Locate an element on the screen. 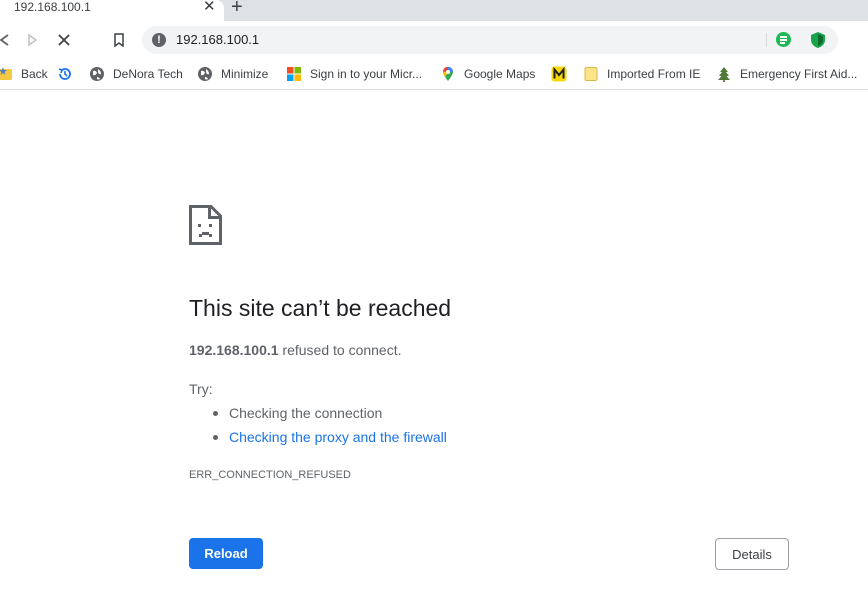  bookmark-label: Minimize is located at coordinates (245, 74).